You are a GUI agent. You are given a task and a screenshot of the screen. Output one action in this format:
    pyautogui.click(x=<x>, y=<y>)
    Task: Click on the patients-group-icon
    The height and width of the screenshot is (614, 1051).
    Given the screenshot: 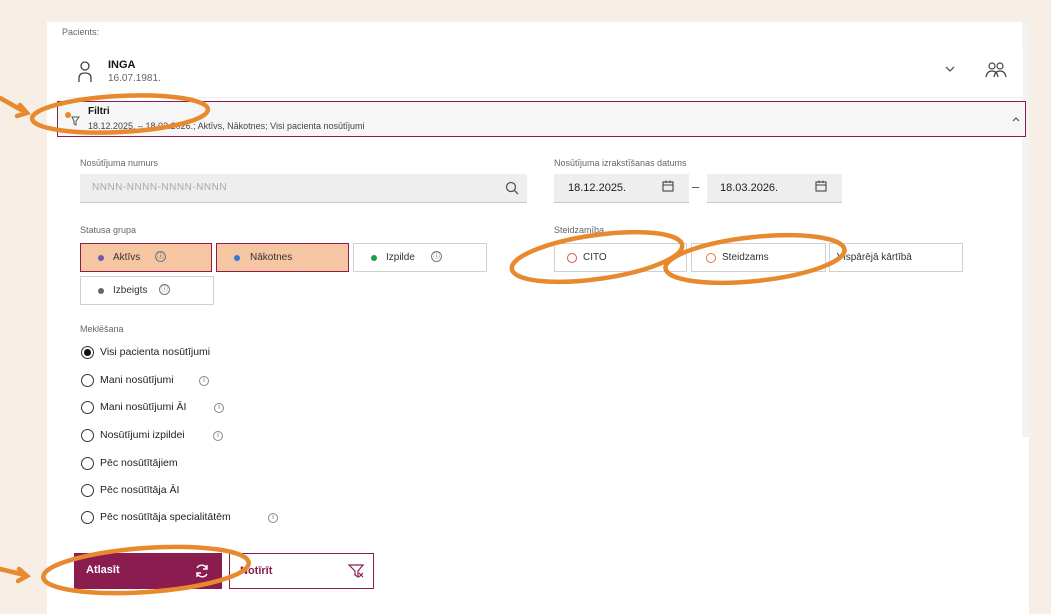 What is the action you would take?
    pyautogui.click(x=996, y=70)
    